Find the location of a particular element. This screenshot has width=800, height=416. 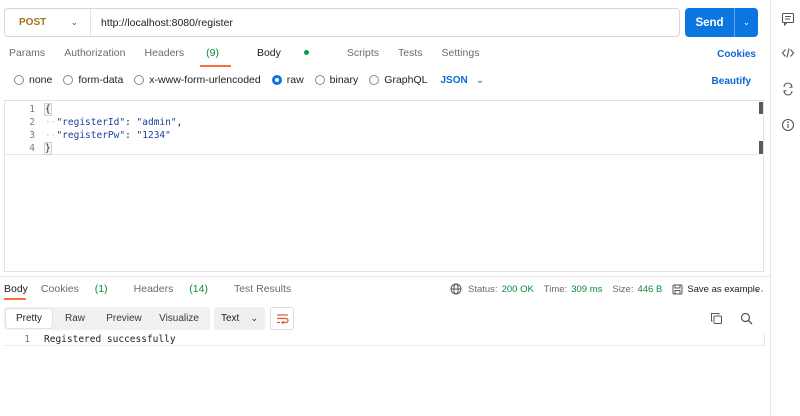

option-raw: raw is located at coordinates (287, 80).